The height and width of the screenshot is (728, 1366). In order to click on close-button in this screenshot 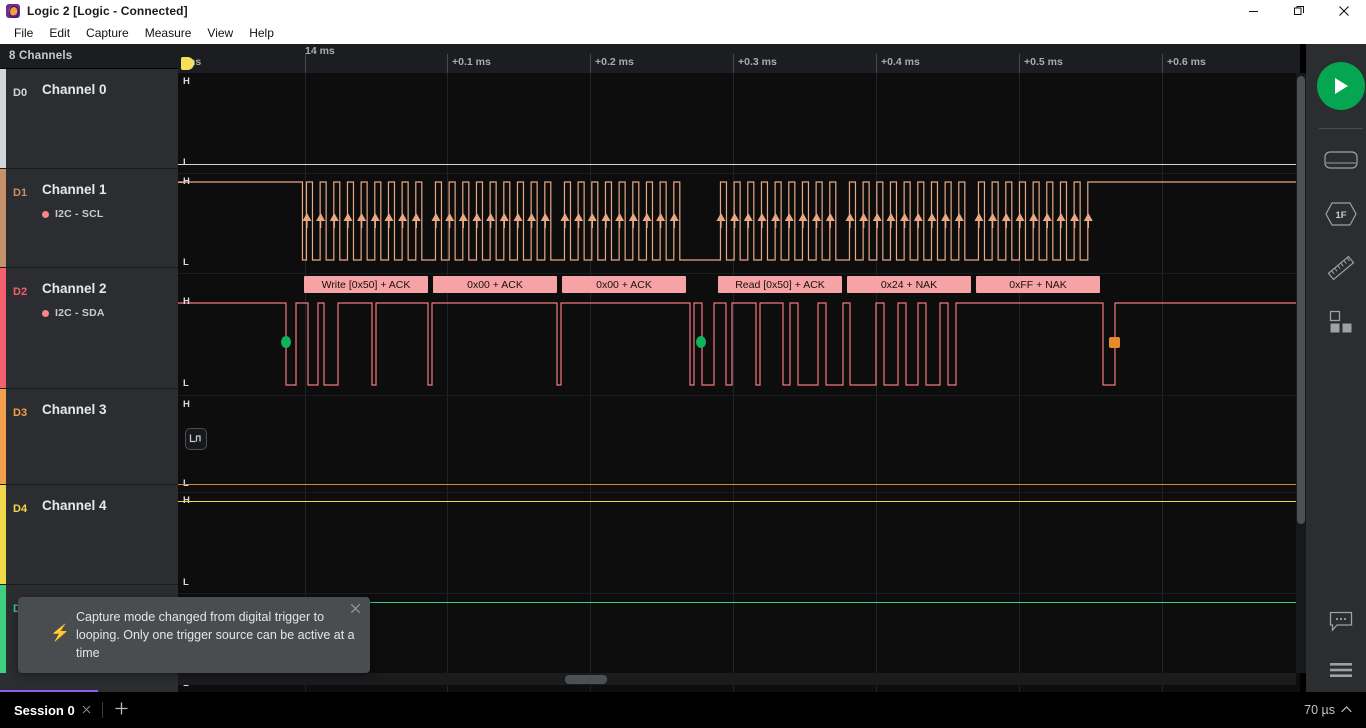, I will do `click(1343, 11)`.